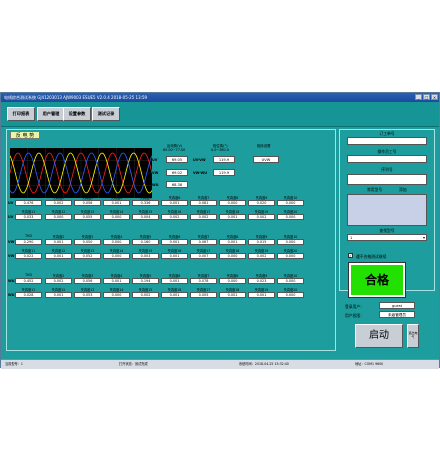 The width and height of the screenshot is (440, 460). I want to click on continue-checkbox: ✓, so click(350, 255).